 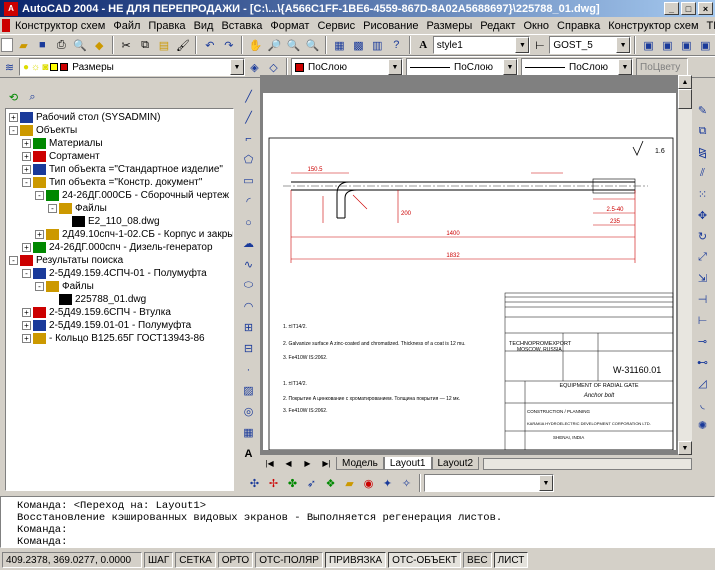 I want to click on command-prompt: Команда:, so click(x=357, y=542).